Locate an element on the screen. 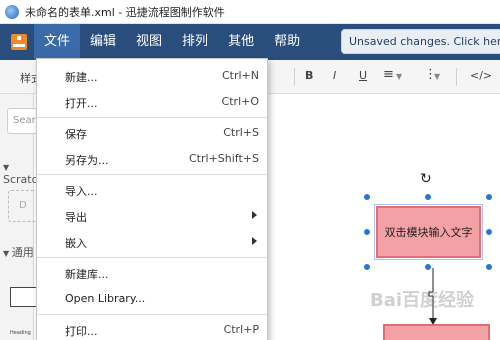  general-header: ▼ 通用 is located at coordinates (20, 252).